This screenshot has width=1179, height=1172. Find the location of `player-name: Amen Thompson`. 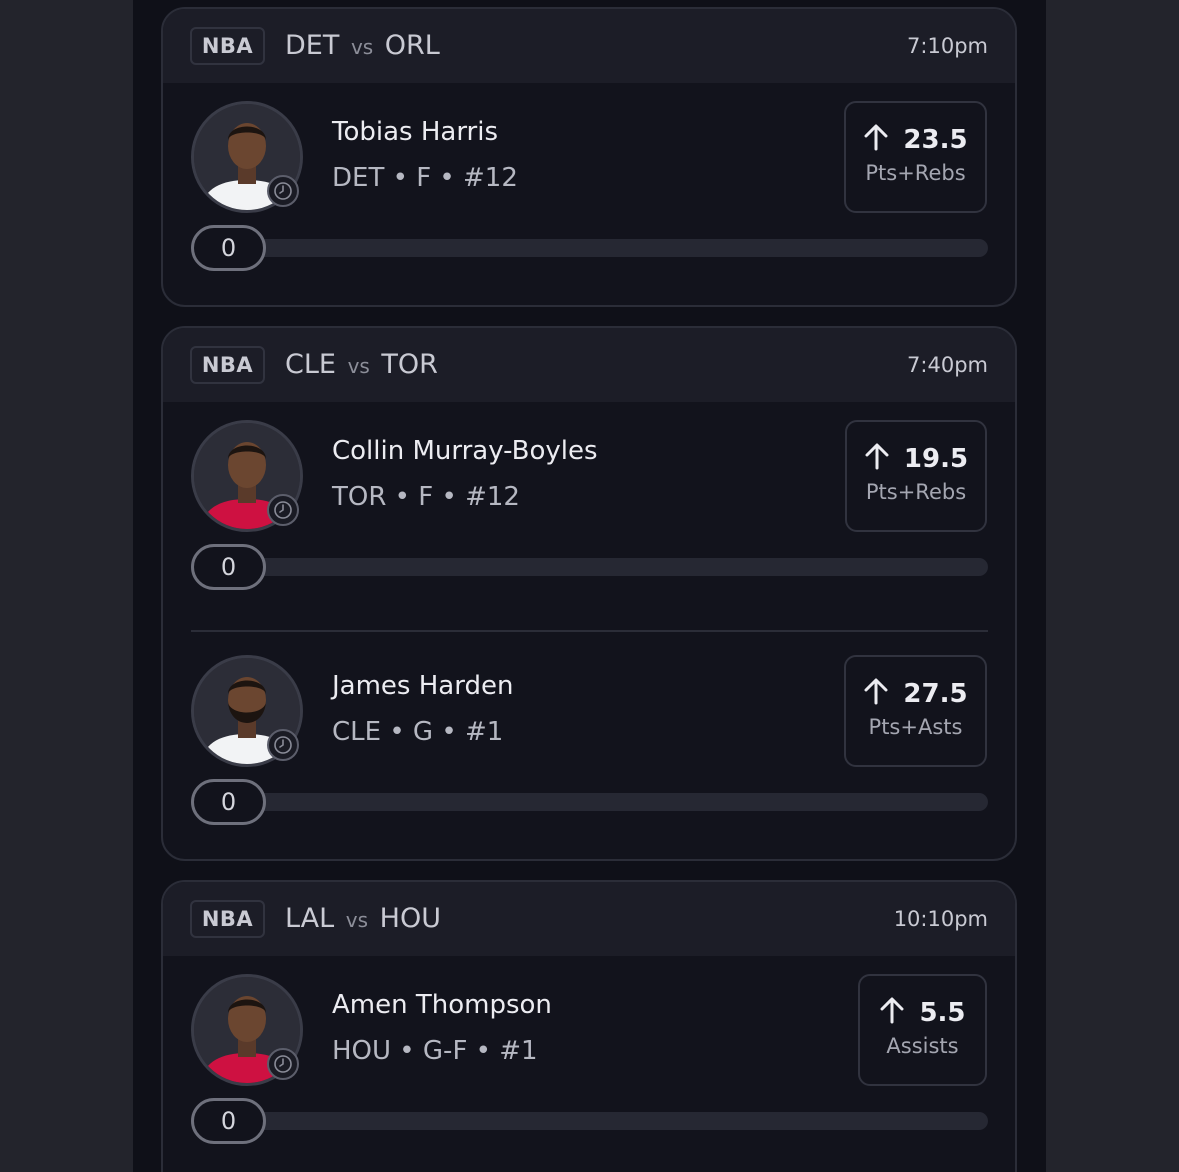

player-name: Amen Thompson is located at coordinates (442, 1005).